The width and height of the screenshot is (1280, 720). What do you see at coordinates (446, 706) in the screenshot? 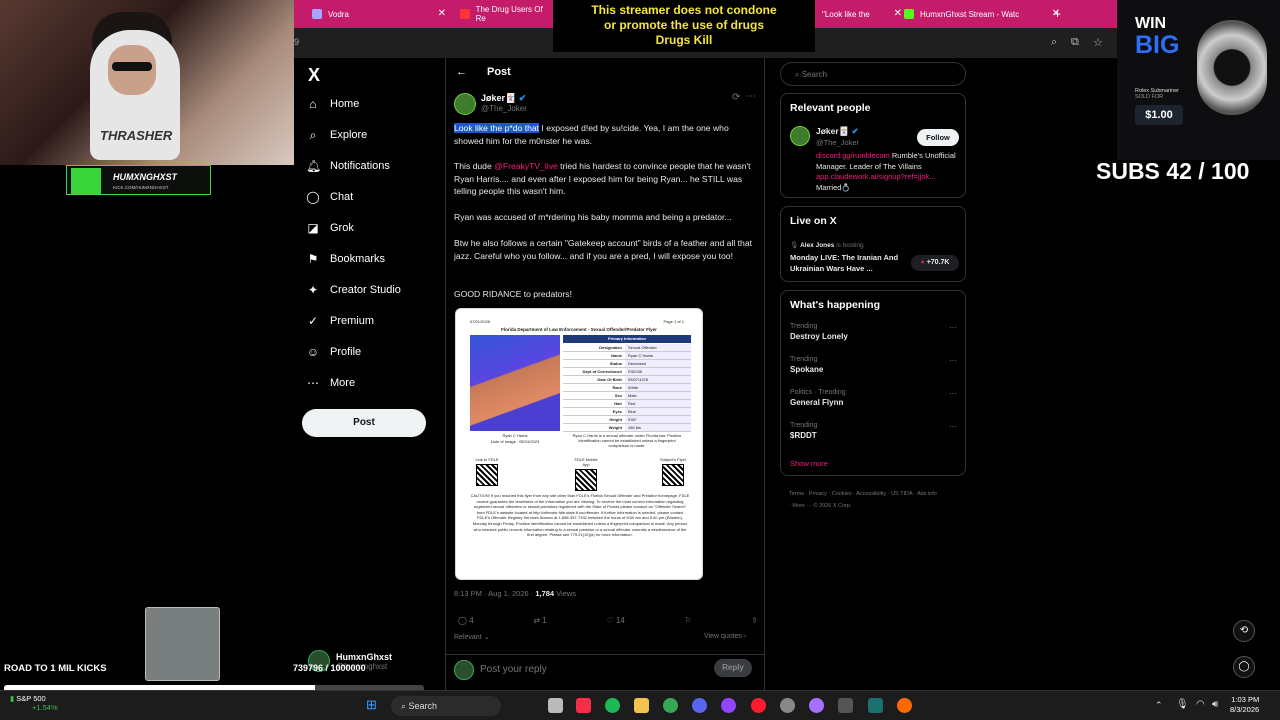
I see `taskbar-search: ⌕ Search` at bounding box center [446, 706].